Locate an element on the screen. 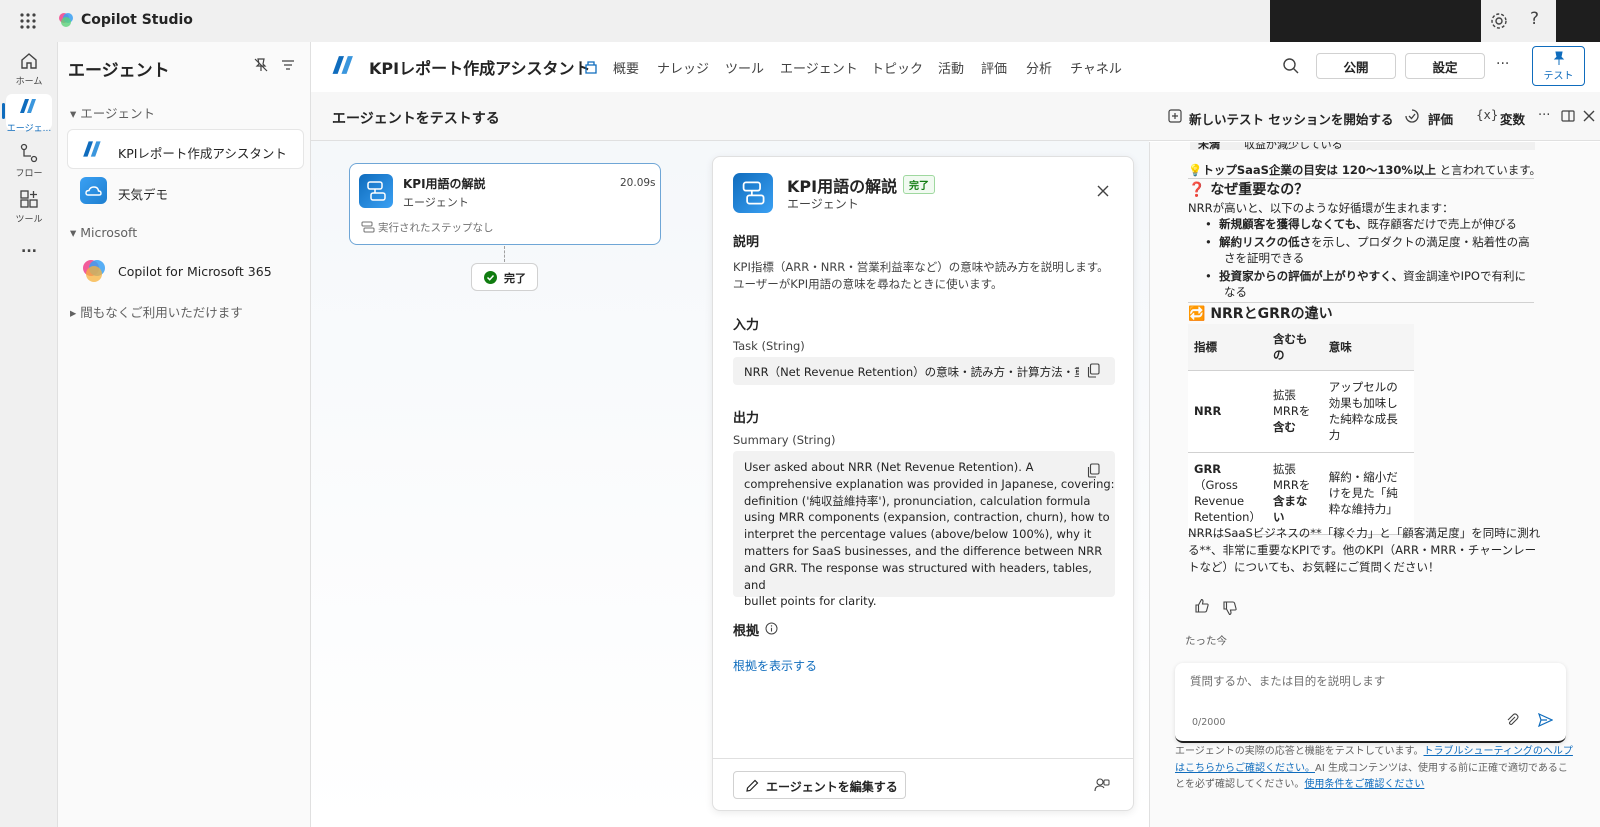  chat-input-box: 質問するか、または目的を説明します 0/2000 is located at coordinates (1370, 703).